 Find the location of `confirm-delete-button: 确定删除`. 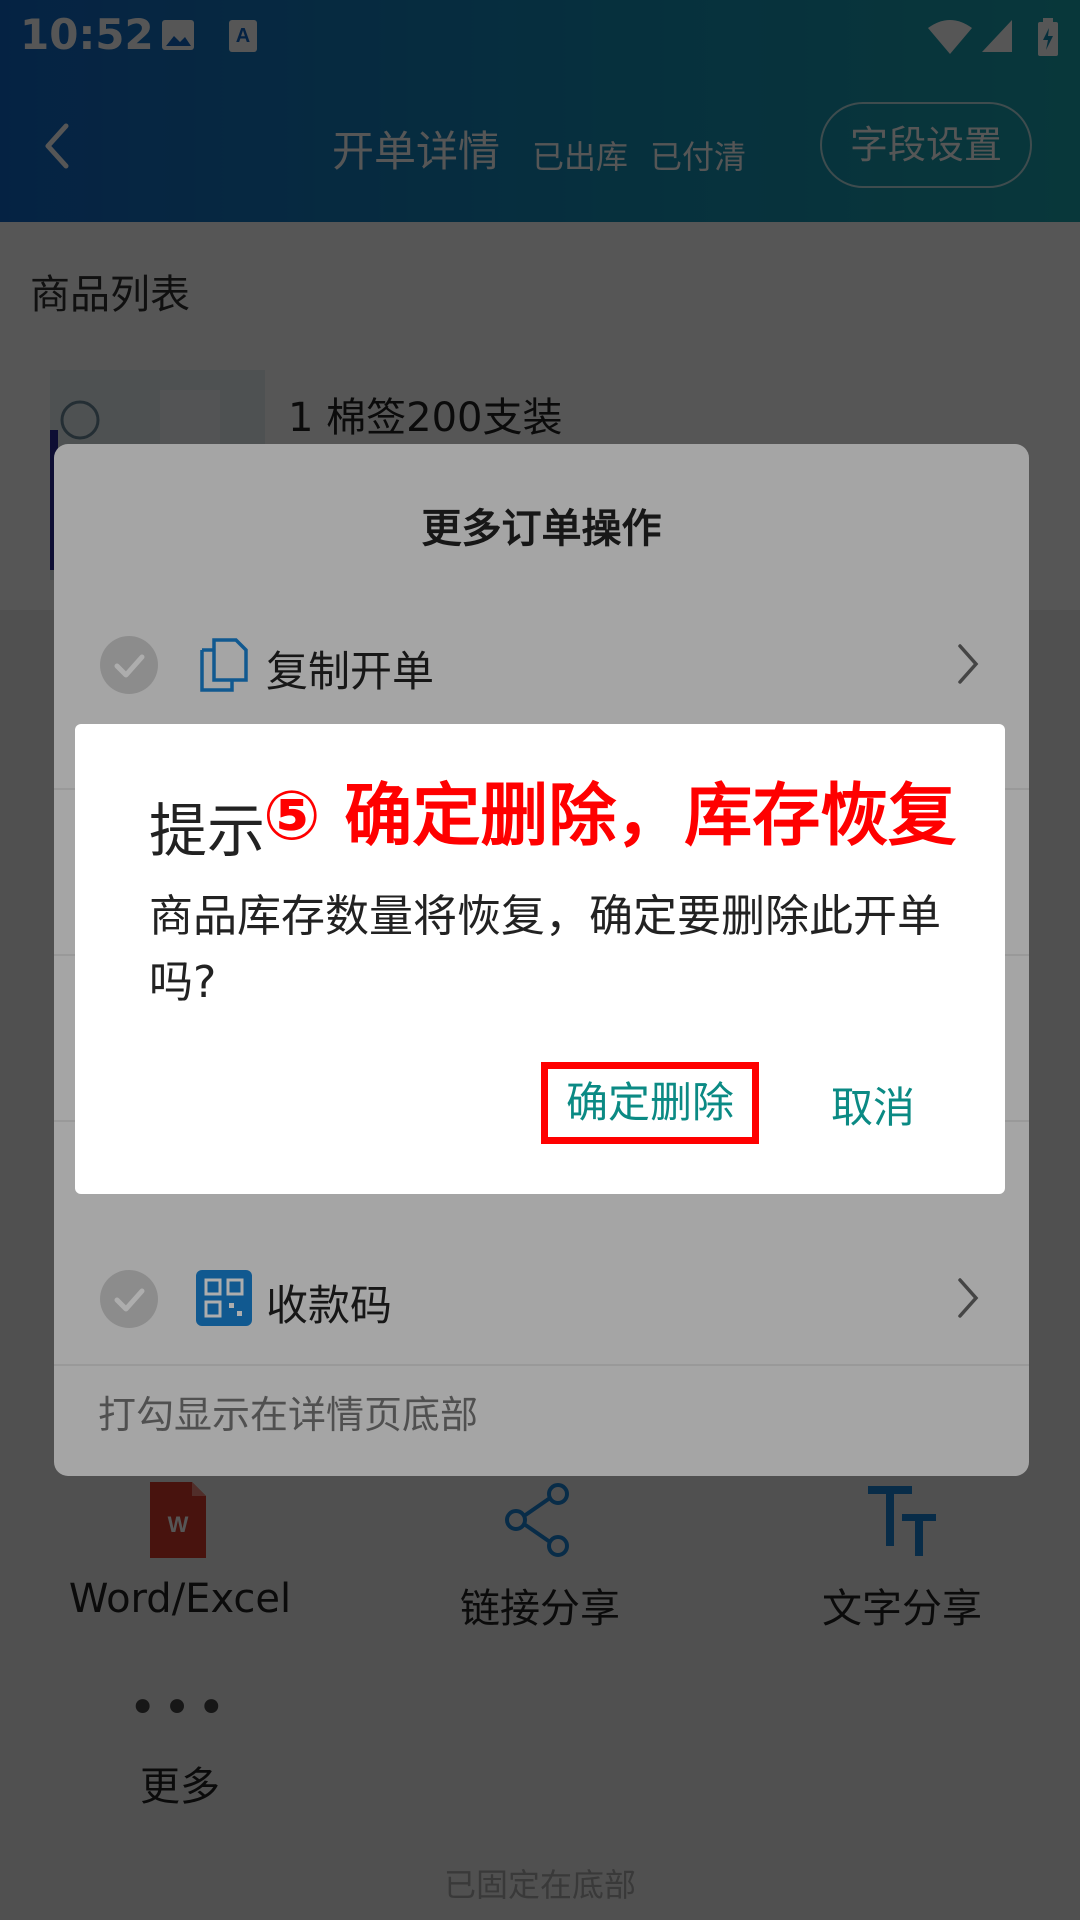

confirm-delete-button: 确定删除 is located at coordinates (650, 1103).